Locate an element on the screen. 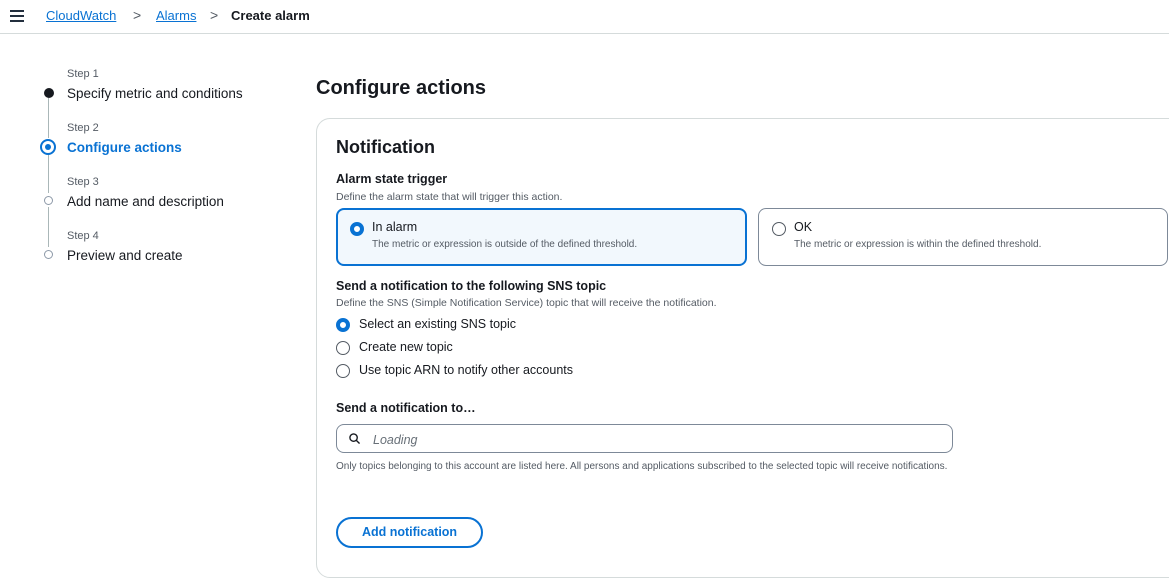  step-number: Step 3 is located at coordinates (83, 182).